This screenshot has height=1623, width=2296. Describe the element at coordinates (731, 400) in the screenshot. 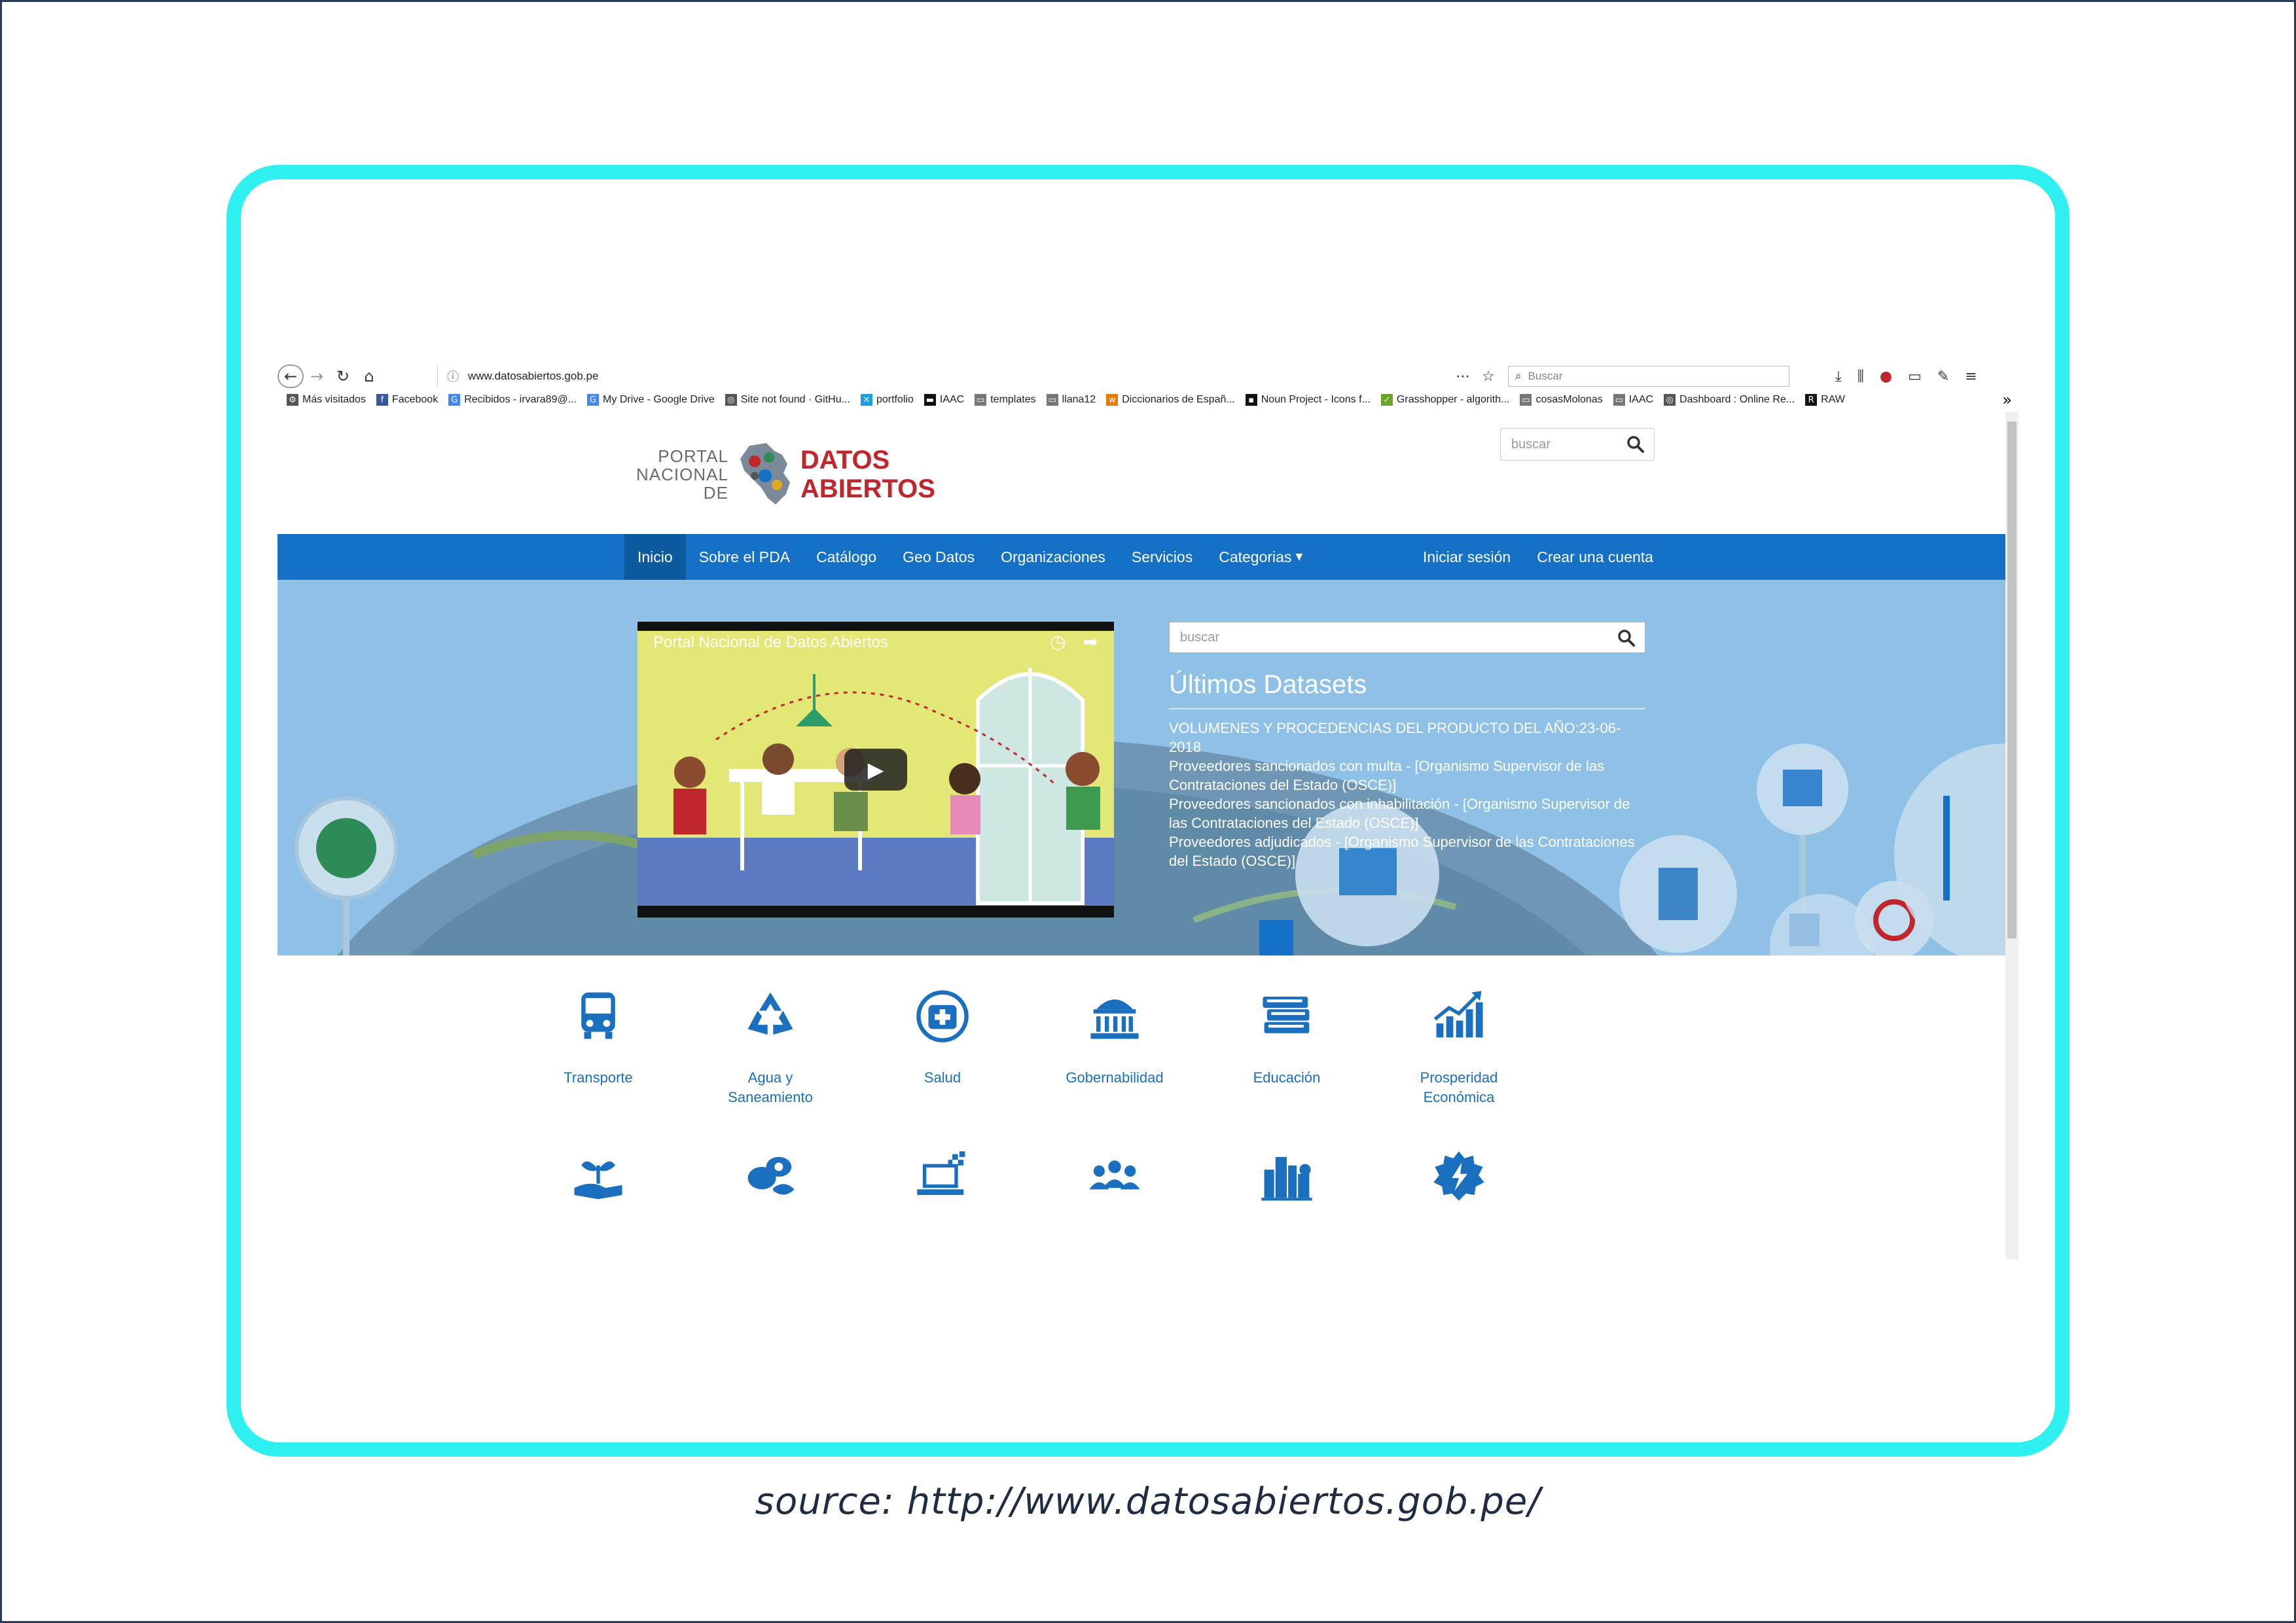

I see `globe-icon: ◎` at that location.